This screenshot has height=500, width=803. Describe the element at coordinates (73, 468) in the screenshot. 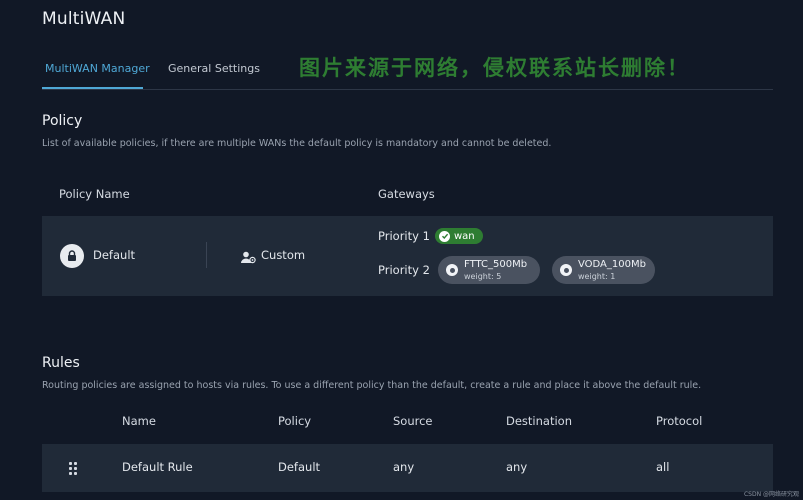

I see `drag-handle-icon` at that location.